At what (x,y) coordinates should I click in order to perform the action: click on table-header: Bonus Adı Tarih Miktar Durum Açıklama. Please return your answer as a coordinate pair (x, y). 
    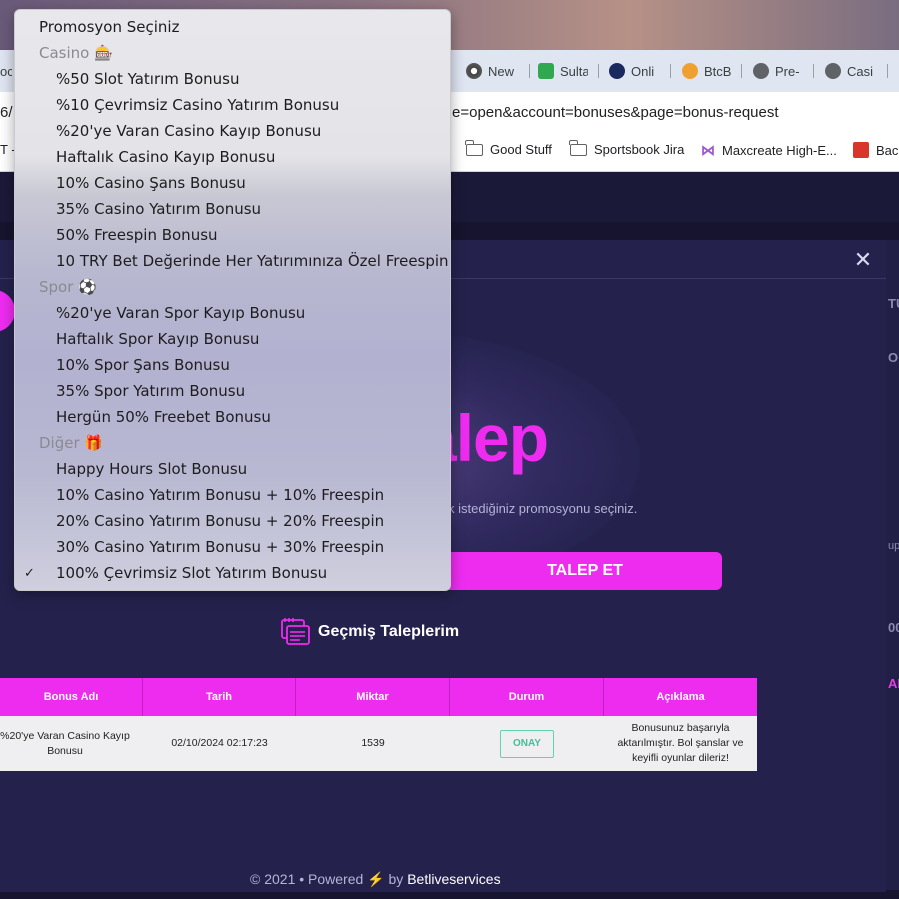
    Looking at the image, I should click on (378, 697).